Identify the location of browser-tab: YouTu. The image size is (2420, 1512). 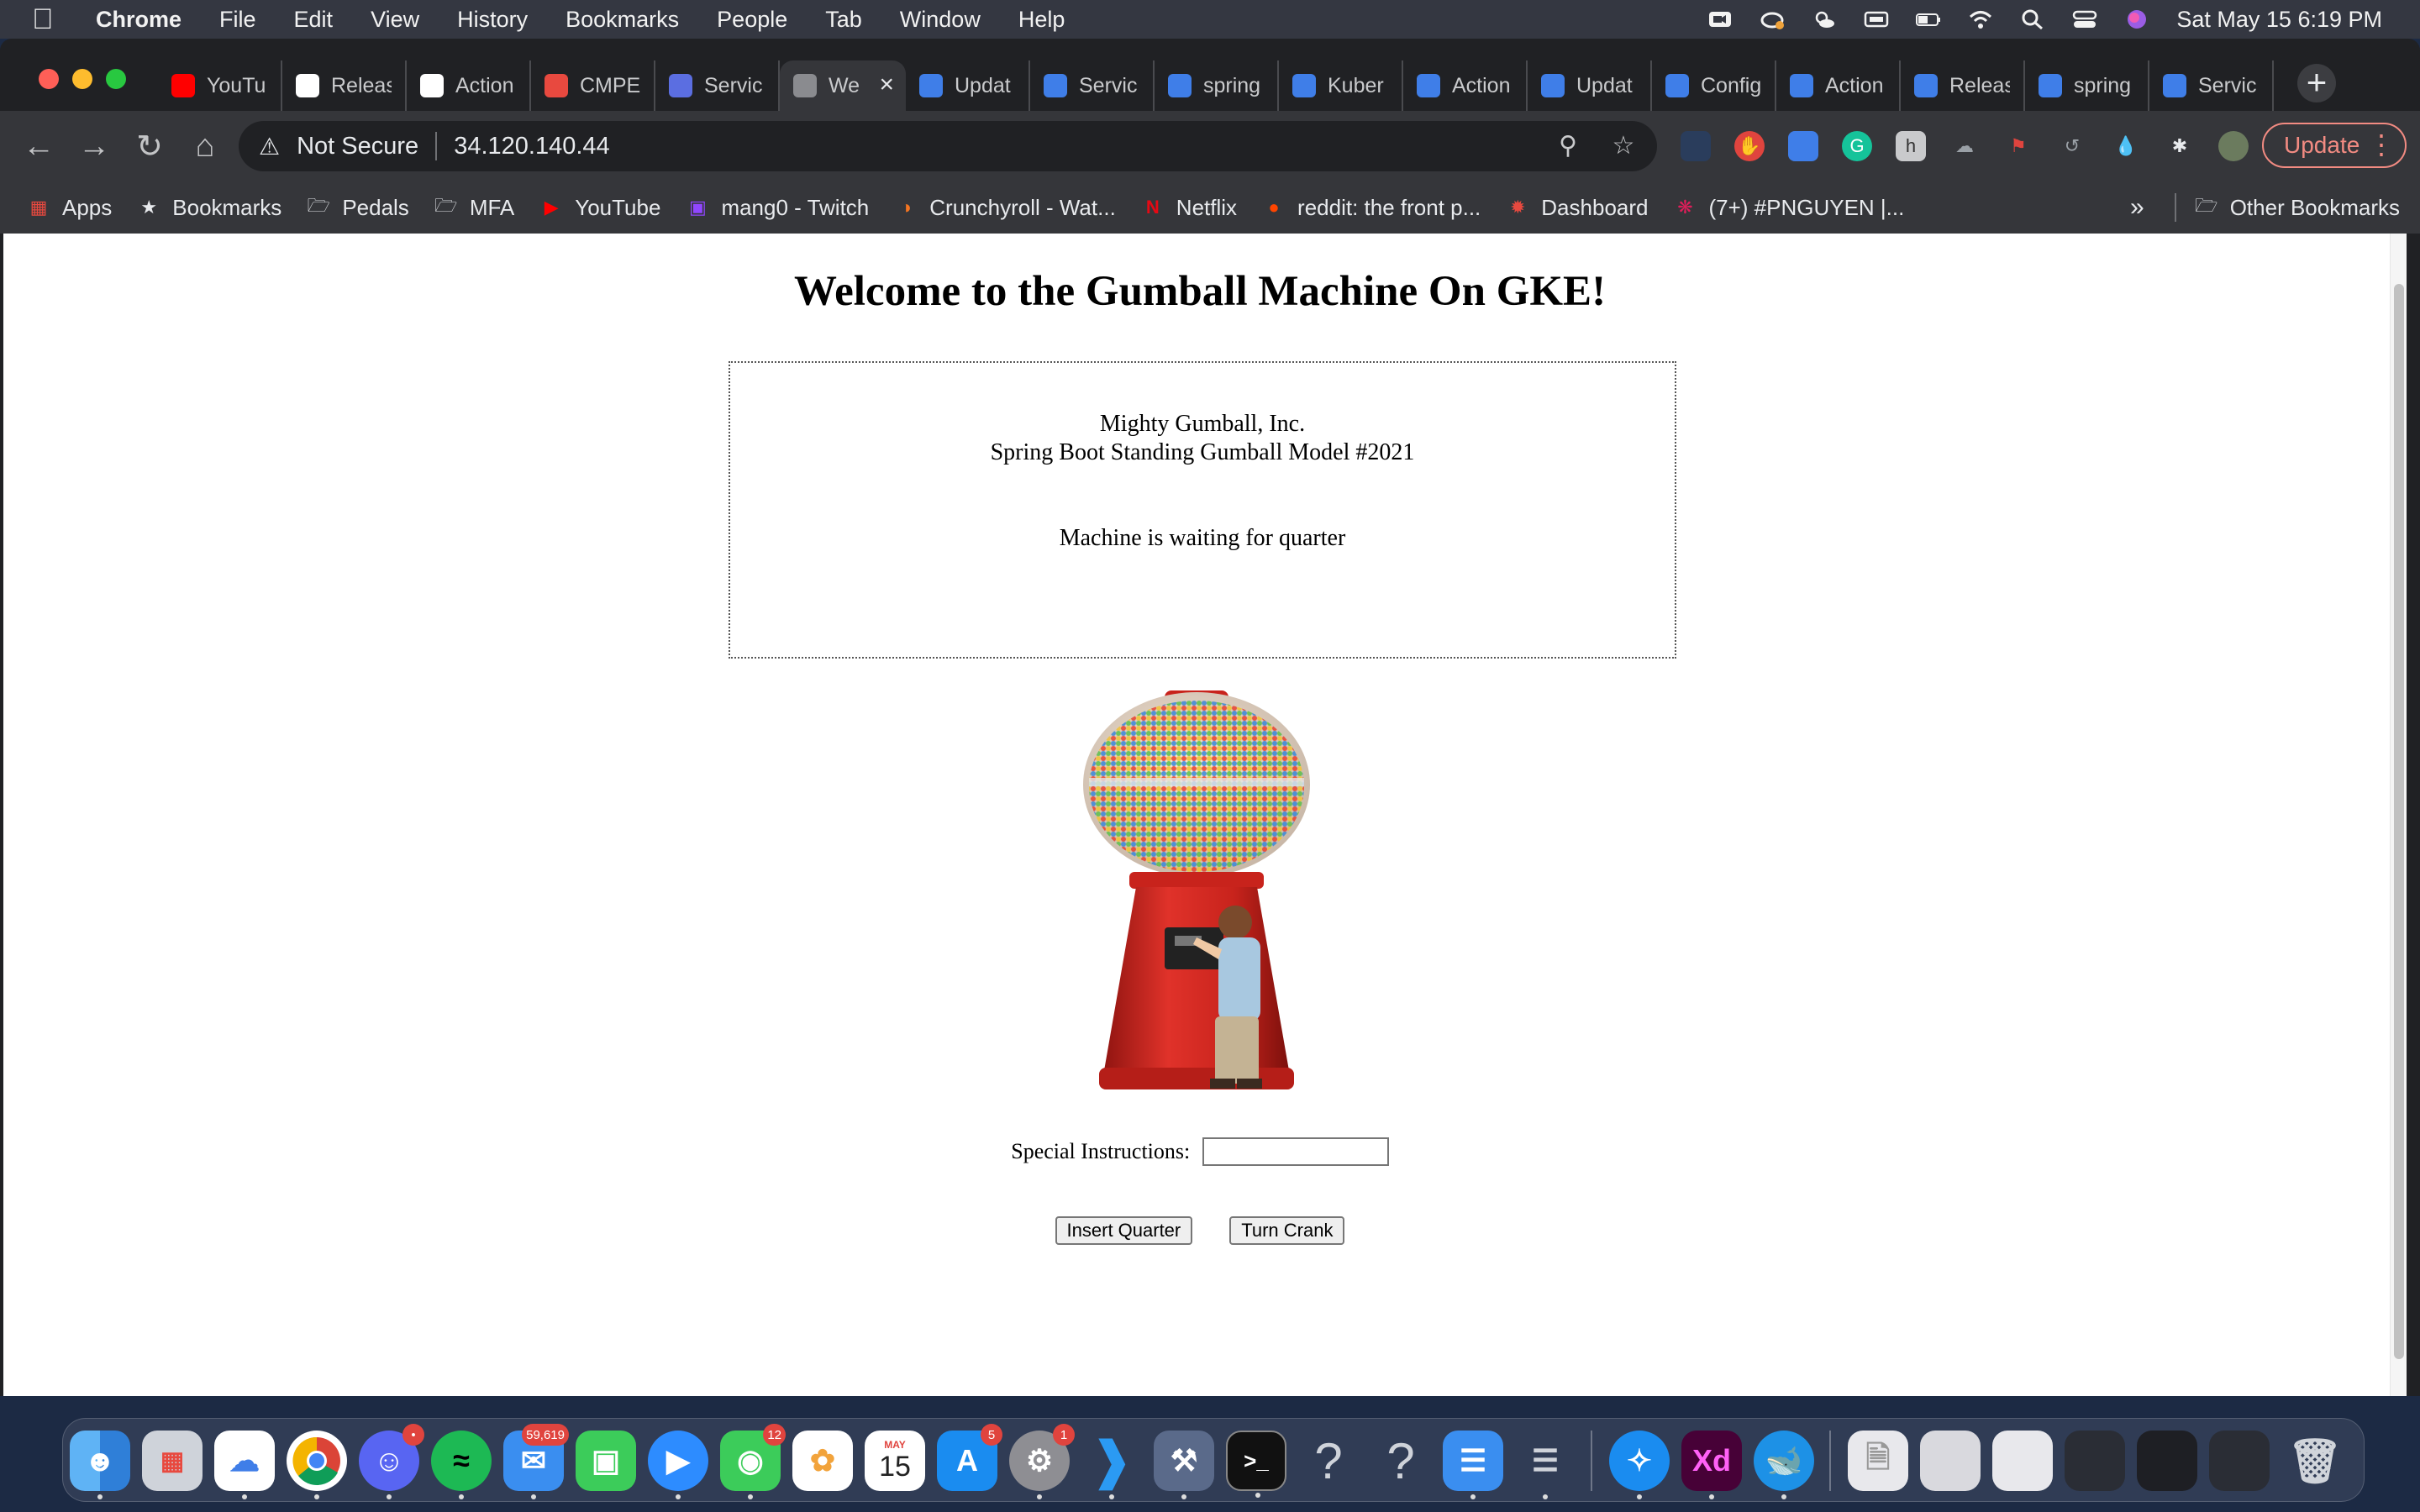
(220, 85).